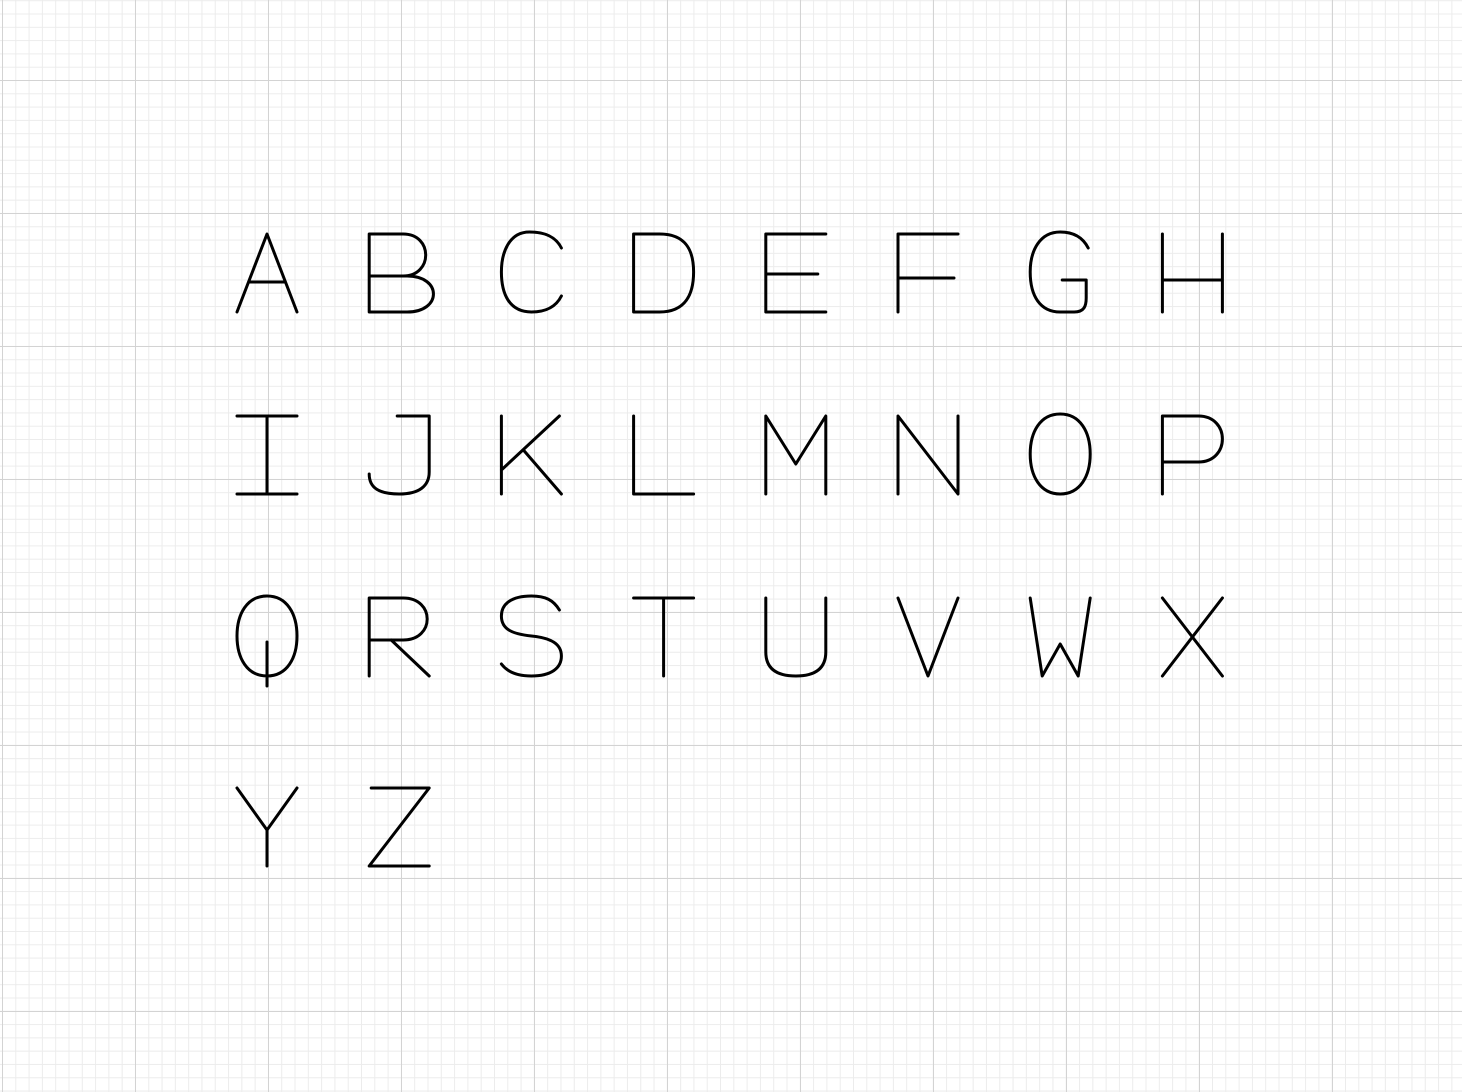  I want to click on letter-a-stroke, so click(267, 273).